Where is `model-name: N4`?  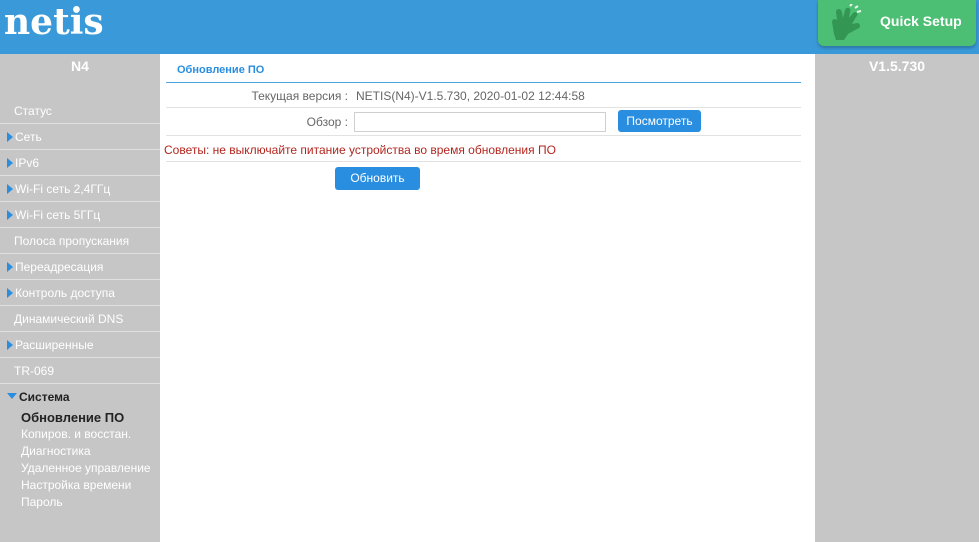 model-name: N4 is located at coordinates (80, 66).